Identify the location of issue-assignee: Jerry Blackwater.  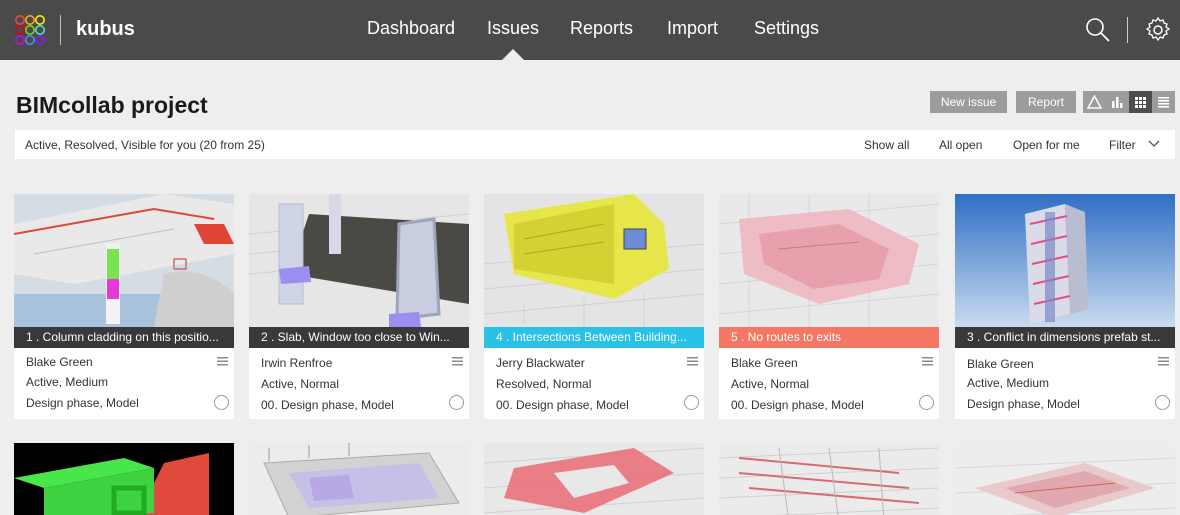
(540, 363).